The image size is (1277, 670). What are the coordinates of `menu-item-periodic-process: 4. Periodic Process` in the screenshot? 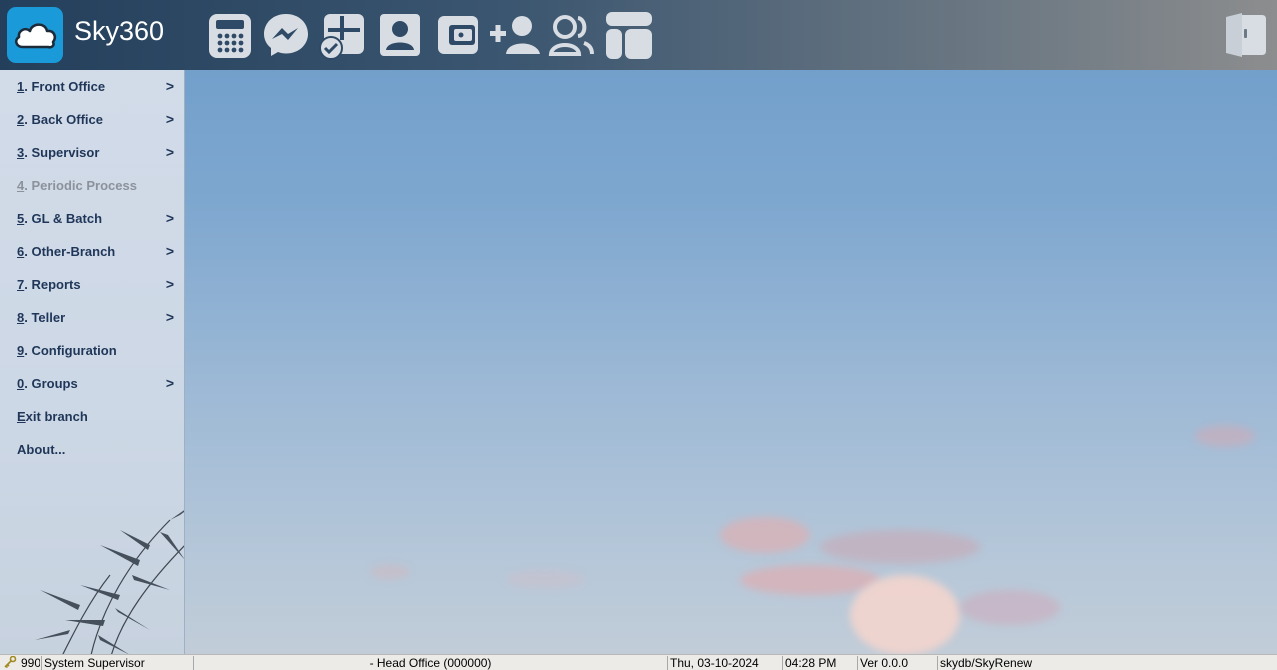 It's located at (92, 185).